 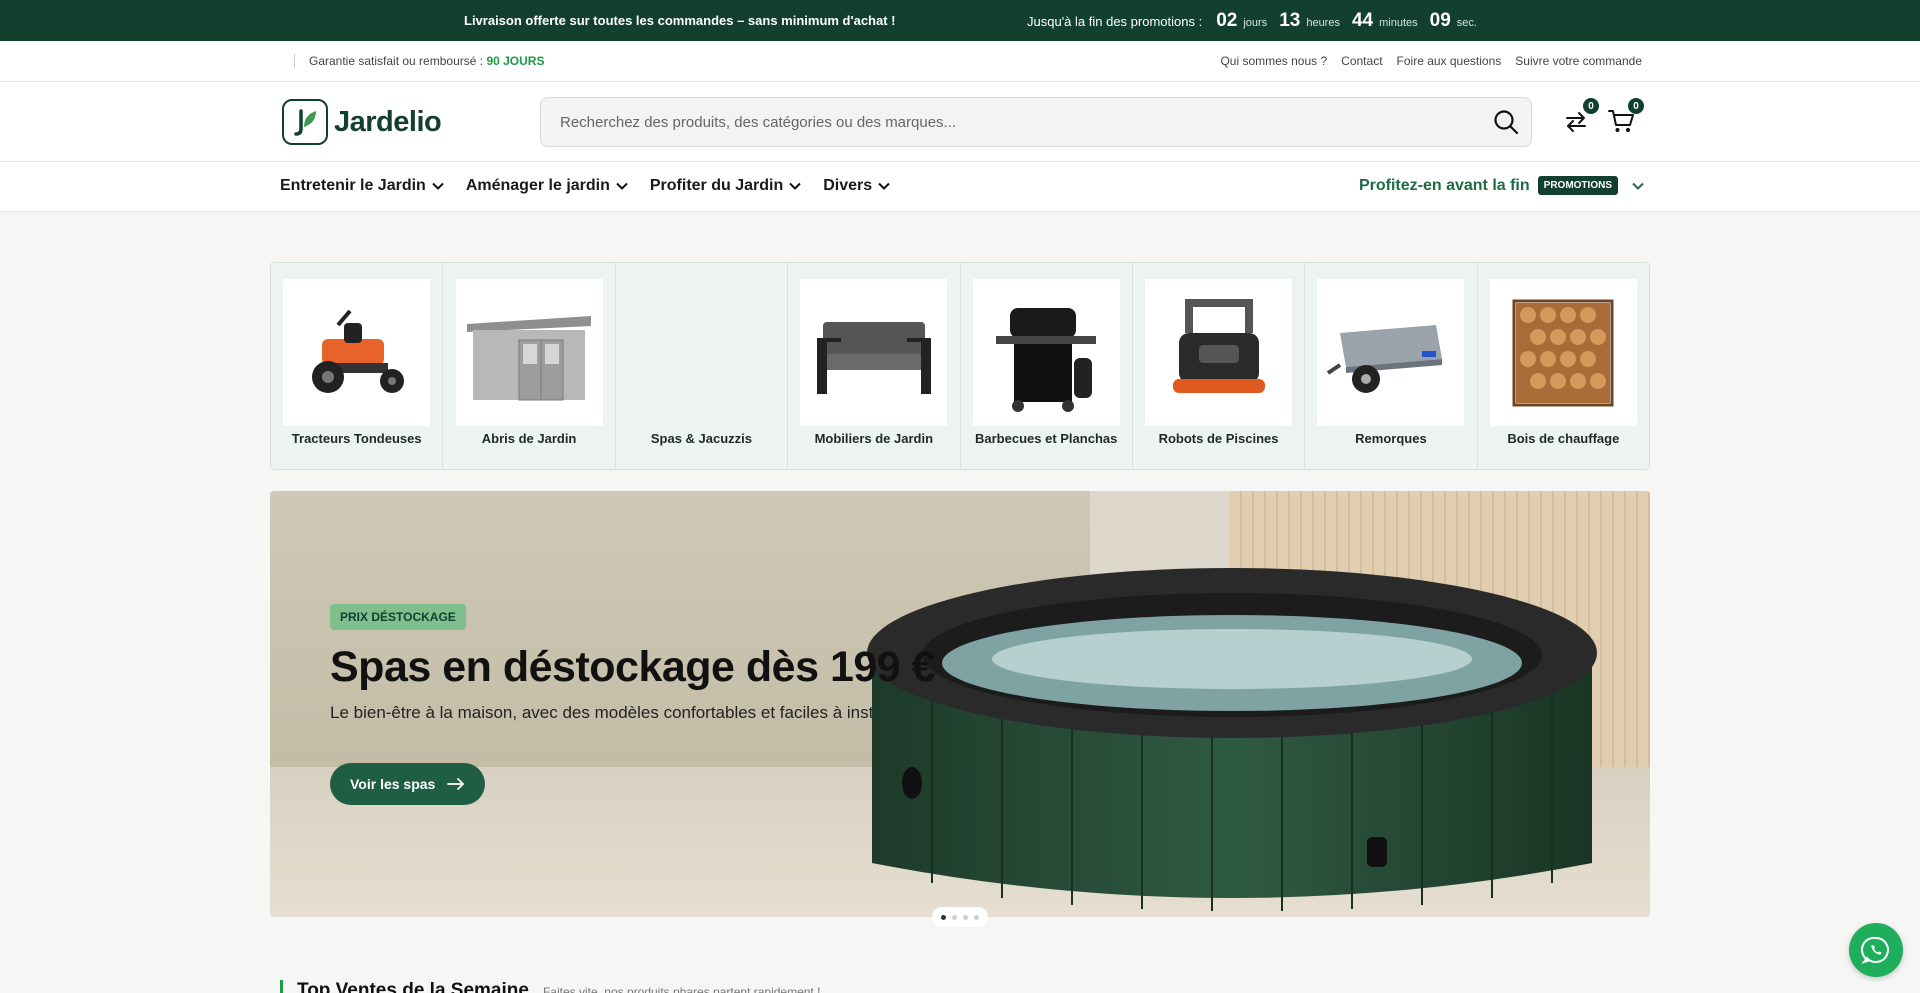 What do you see at coordinates (396, 61) in the screenshot?
I see `guarantee-text: Garantie satisfait ou remboursé :` at bounding box center [396, 61].